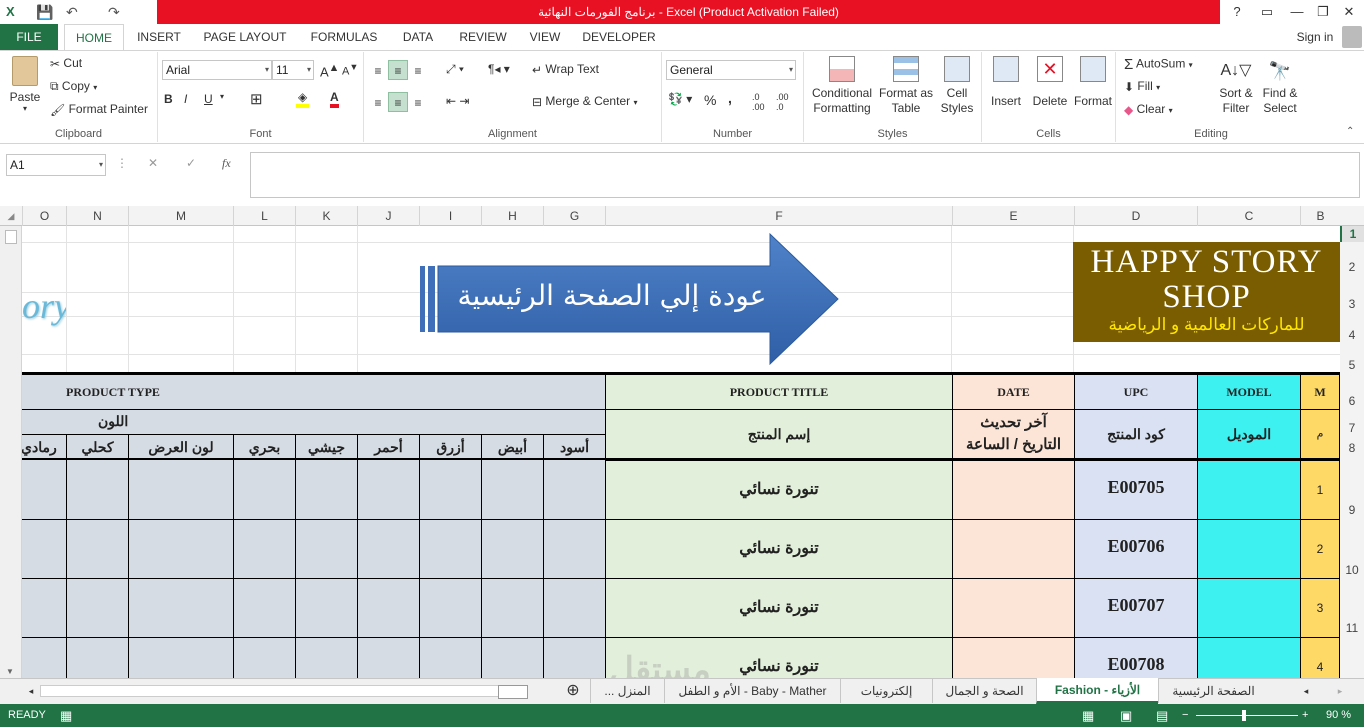  What do you see at coordinates (185, 99) in the screenshot?
I see `italic-button: I` at bounding box center [185, 99].